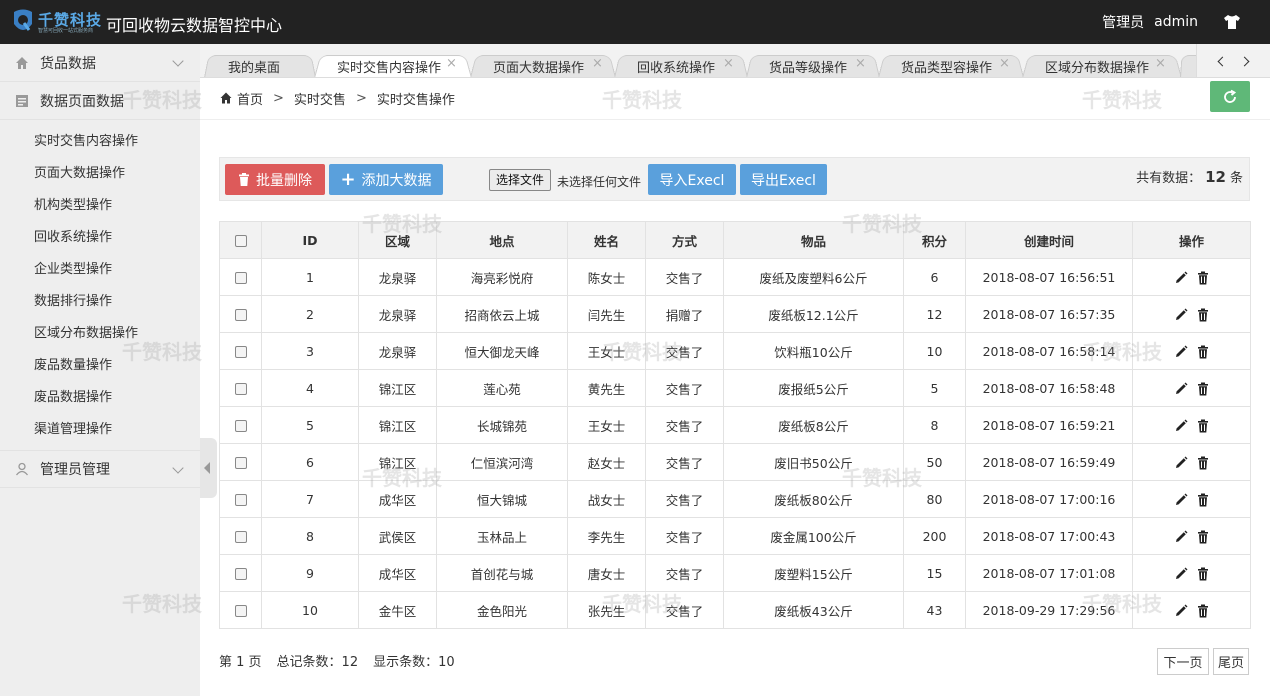 The width and height of the screenshot is (1270, 696). I want to click on tab-region-distribution: 区域分布数据操作, so click(1097, 66).